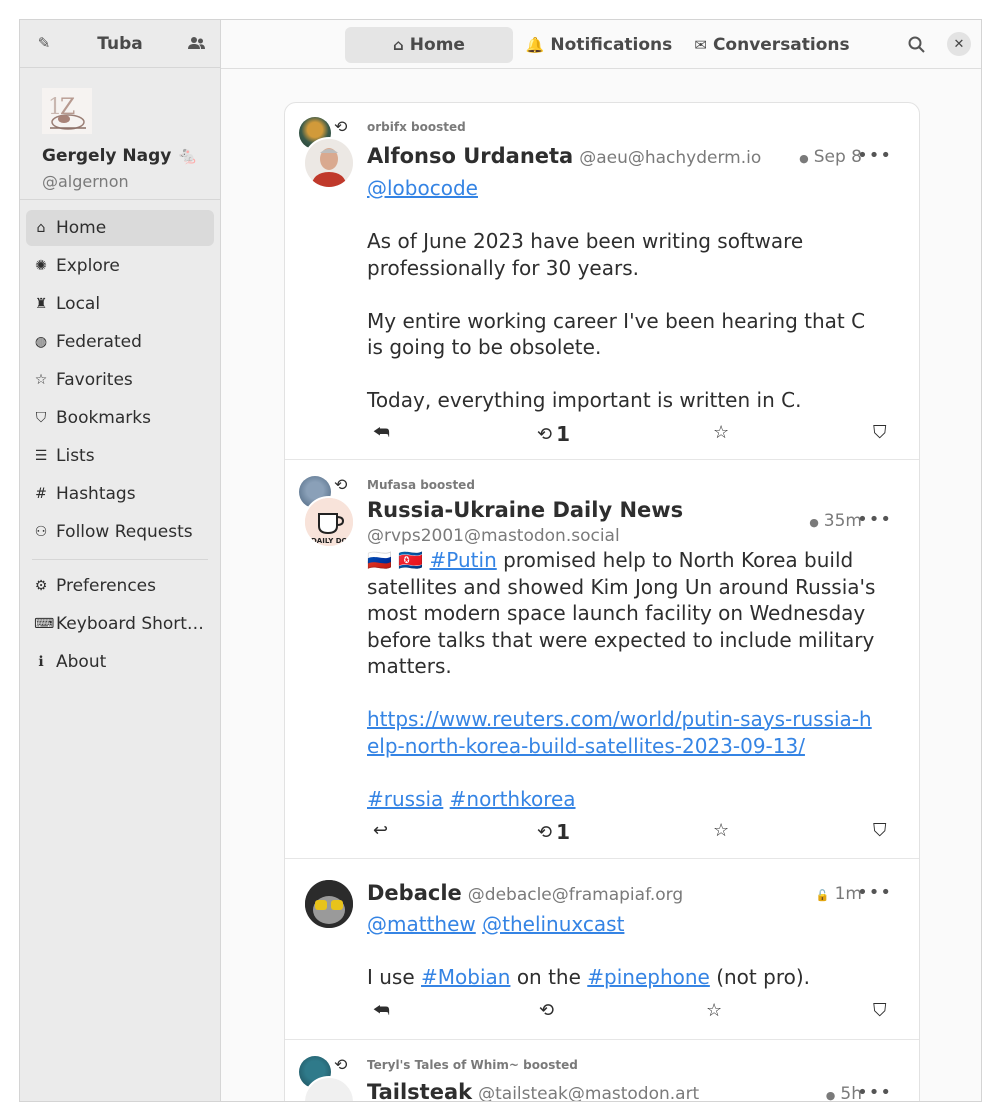 Image resolution: width=1000 pixels, height=1120 pixels. Describe the element at coordinates (421, 485) in the screenshot. I see `boosted-by: Mufasa boosted` at that location.